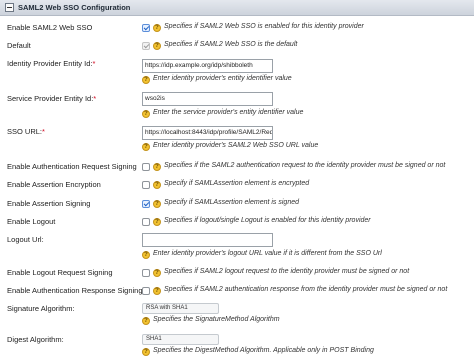  I want to click on auth-request-signing-checkbox, so click(146, 167).